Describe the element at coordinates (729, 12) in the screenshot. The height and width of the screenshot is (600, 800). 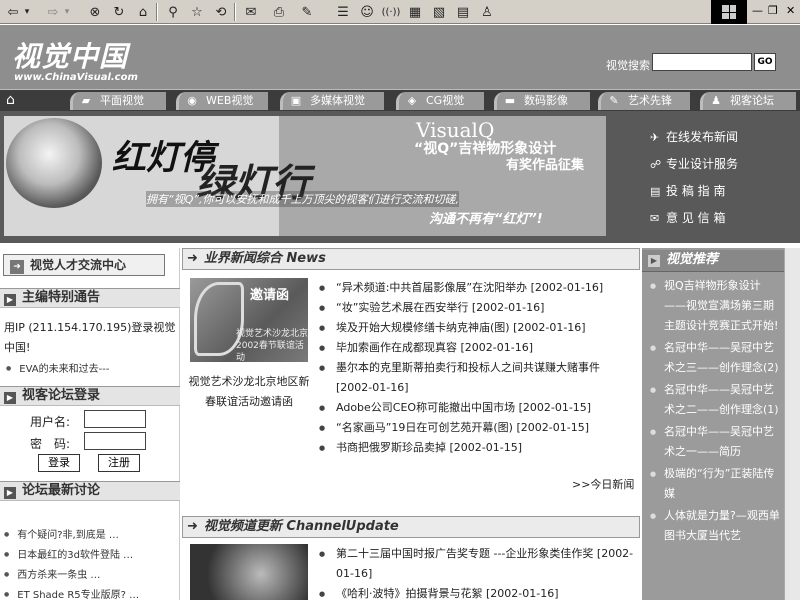
I see `windows-logo-icon` at that location.